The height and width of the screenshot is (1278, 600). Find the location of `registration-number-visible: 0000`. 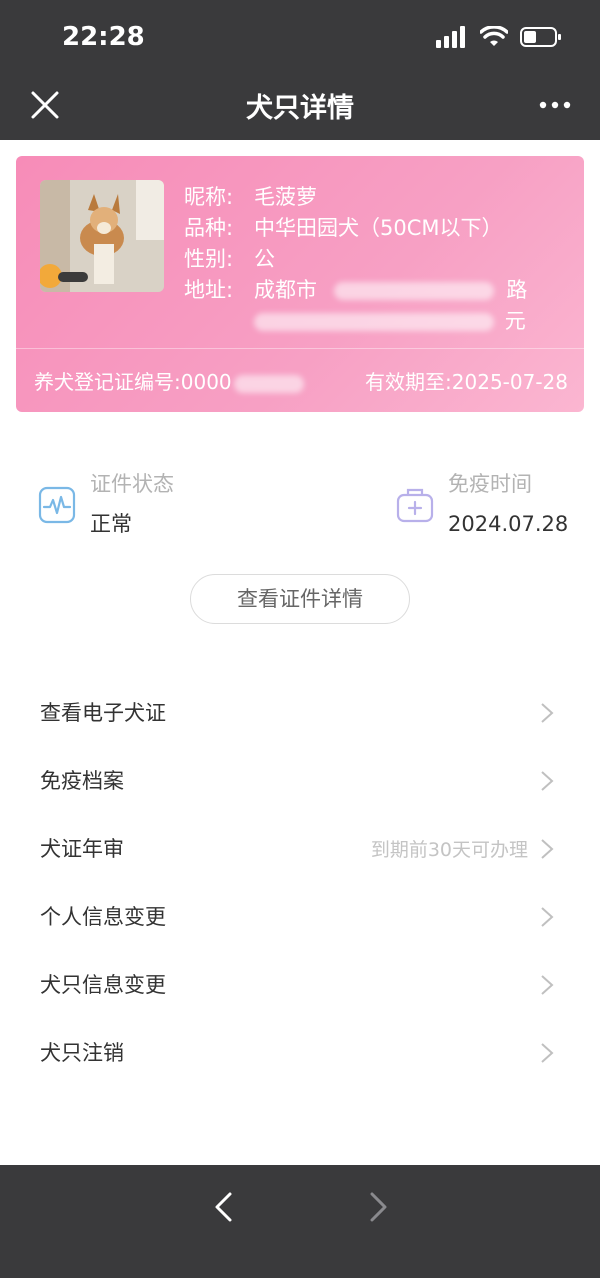

registration-number-visible: 0000 is located at coordinates (206, 382).